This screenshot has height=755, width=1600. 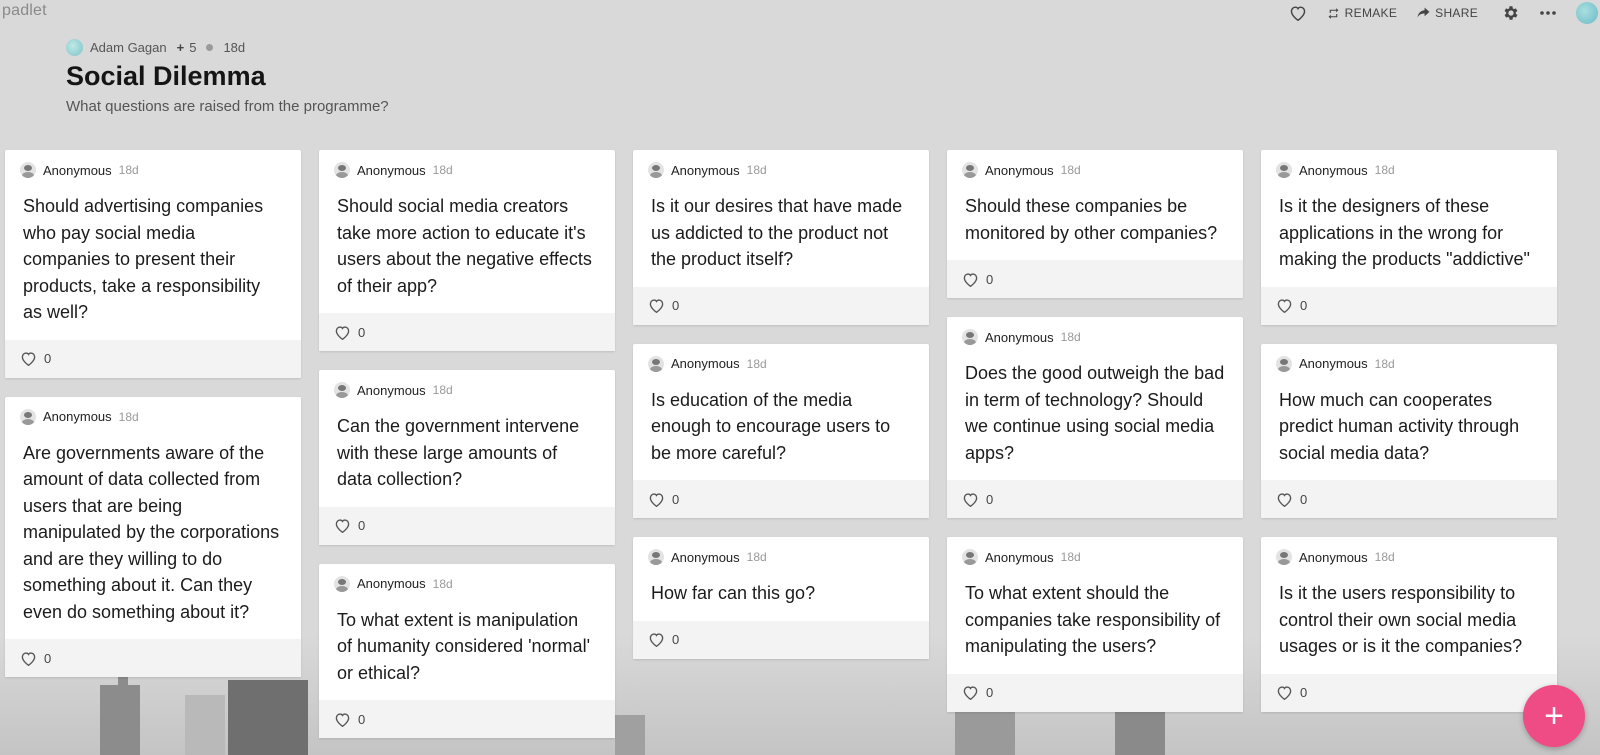 I want to click on settings-button, so click(x=1511, y=13).